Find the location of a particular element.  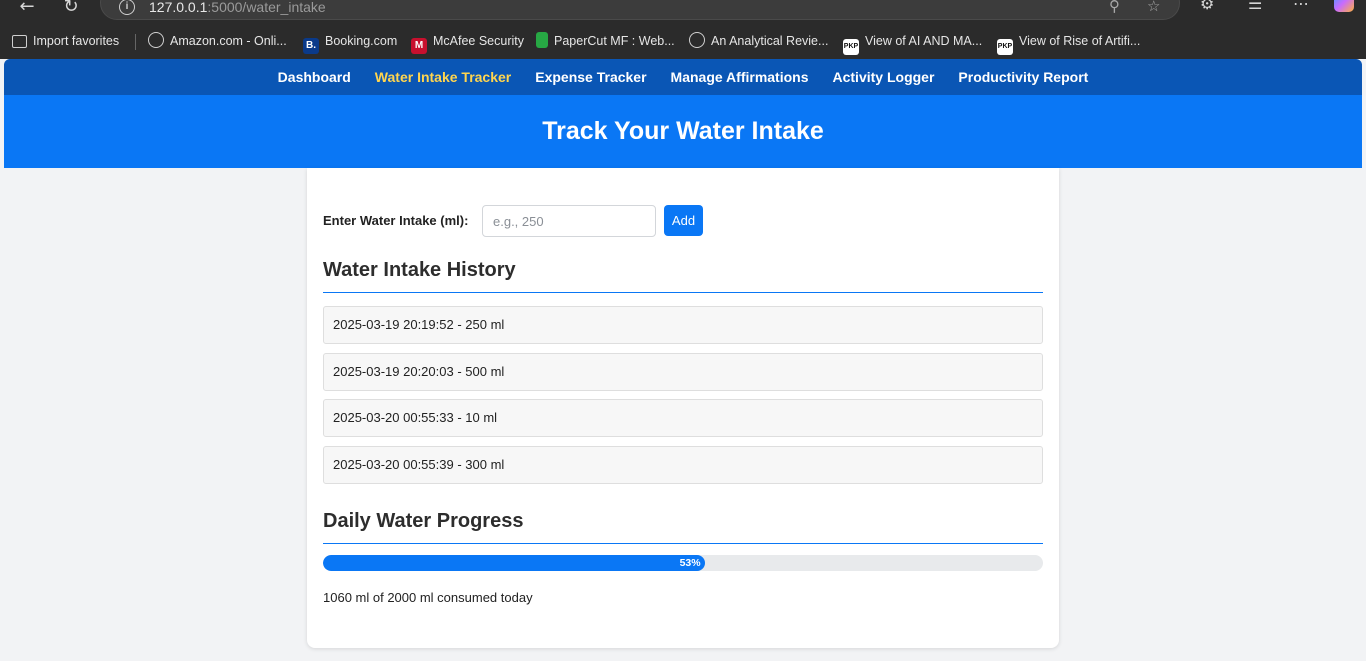

bookmark-import-favorites: Import favorites is located at coordinates (65, 41).